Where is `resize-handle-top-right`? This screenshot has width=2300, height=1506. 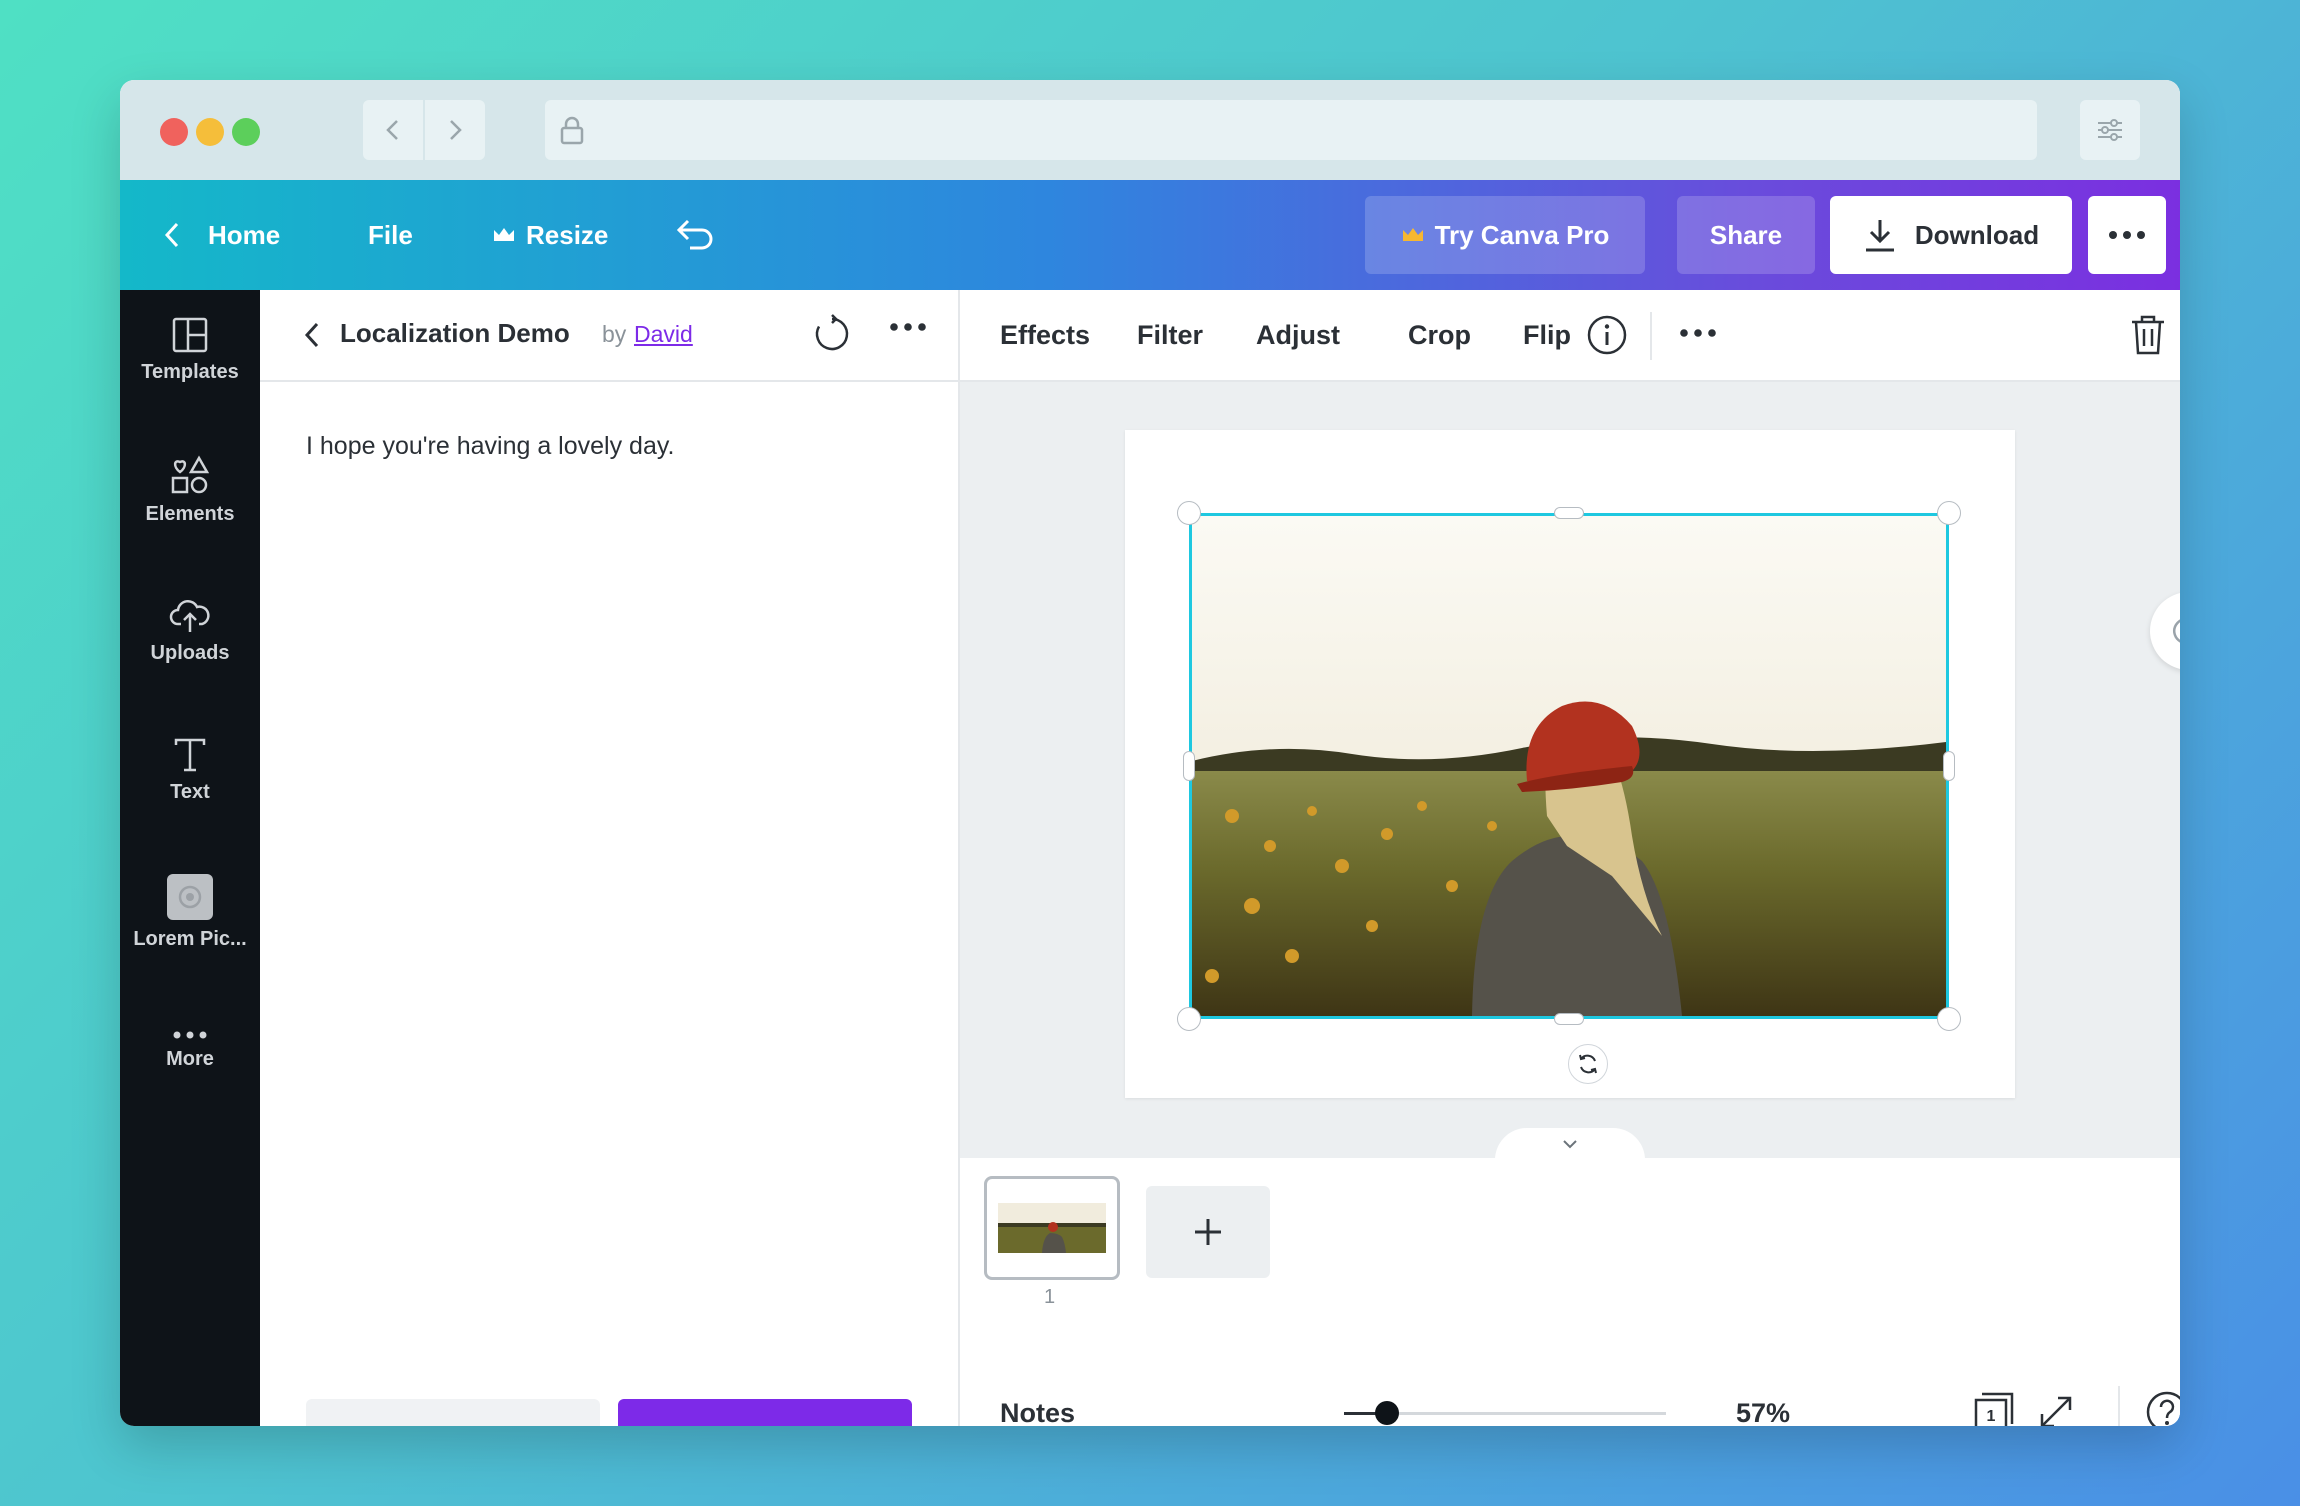
resize-handle-top-right is located at coordinates (1949, 513).